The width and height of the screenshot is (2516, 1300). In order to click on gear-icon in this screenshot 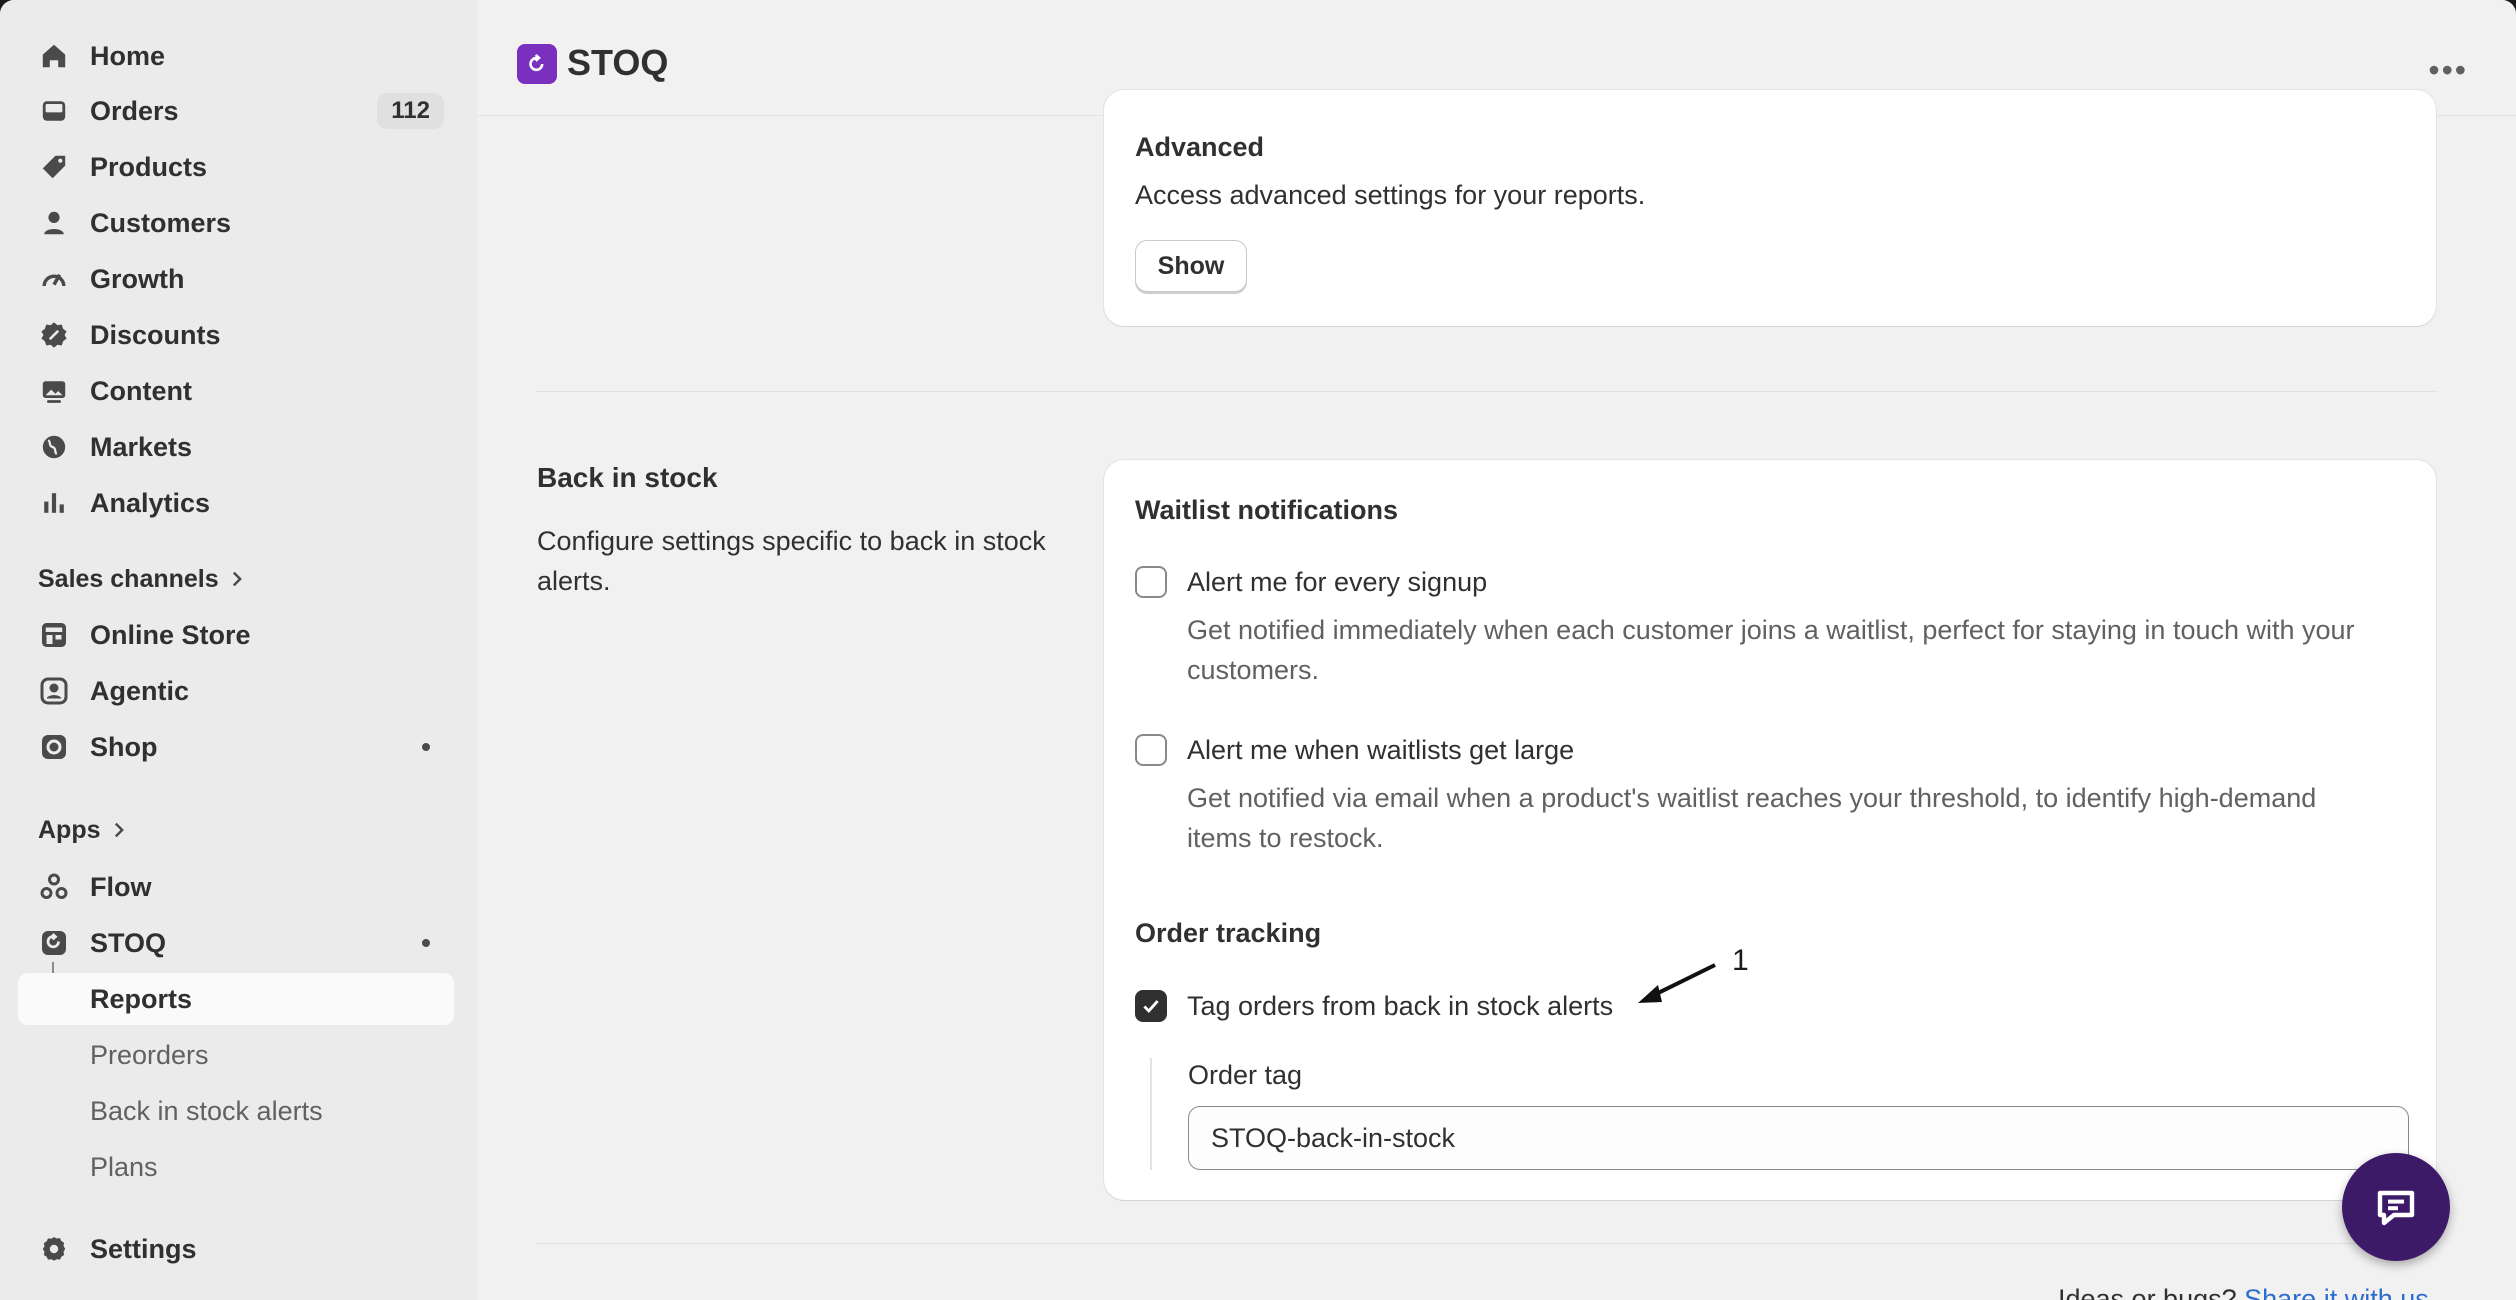, I will do `click(54, 1249)`.